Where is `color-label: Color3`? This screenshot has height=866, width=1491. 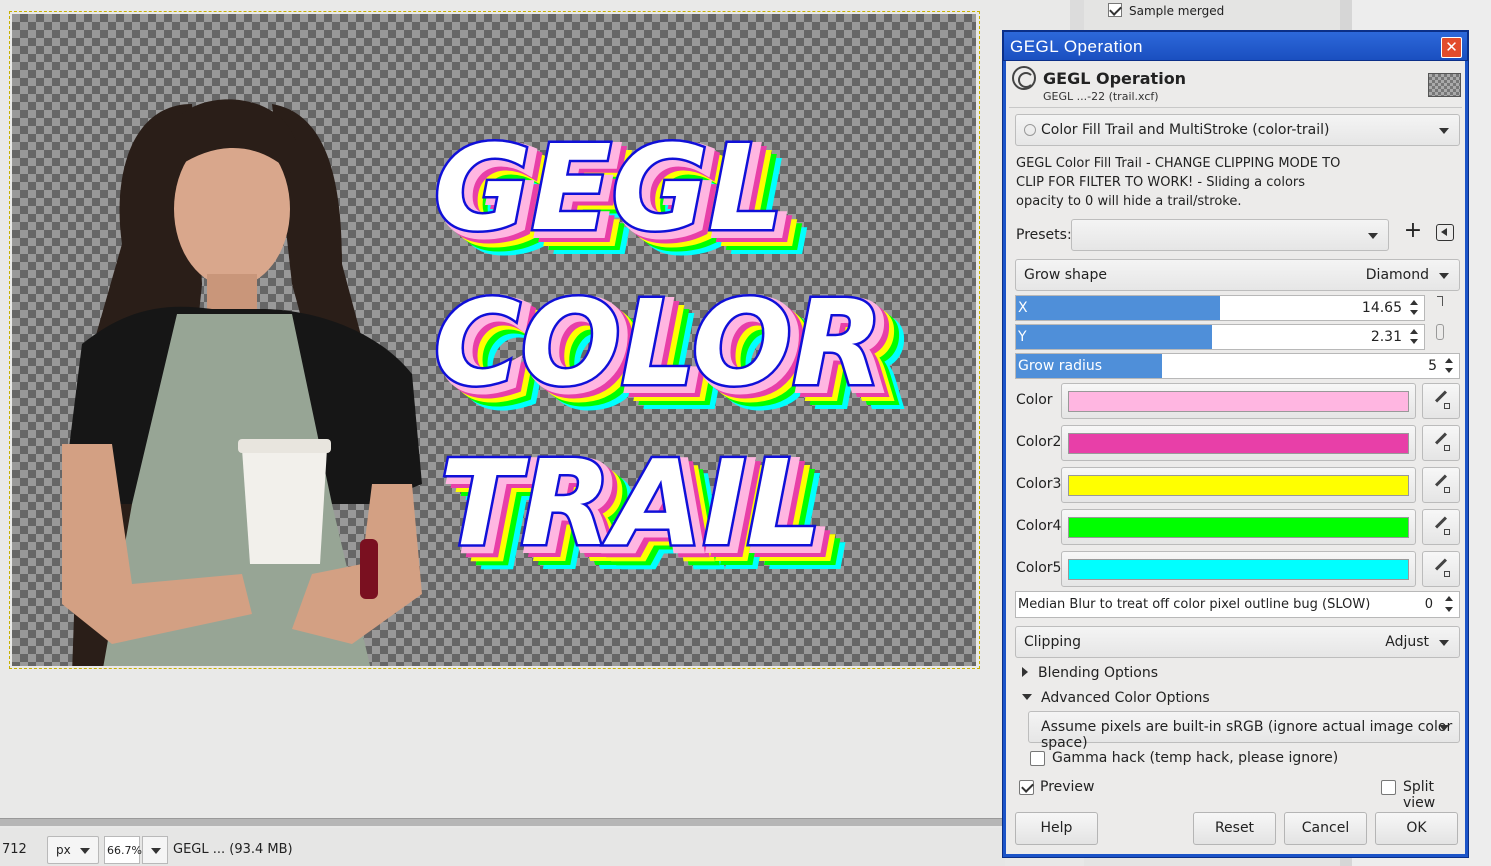 color-label: Color3 is located at coordinates (1039, 484).